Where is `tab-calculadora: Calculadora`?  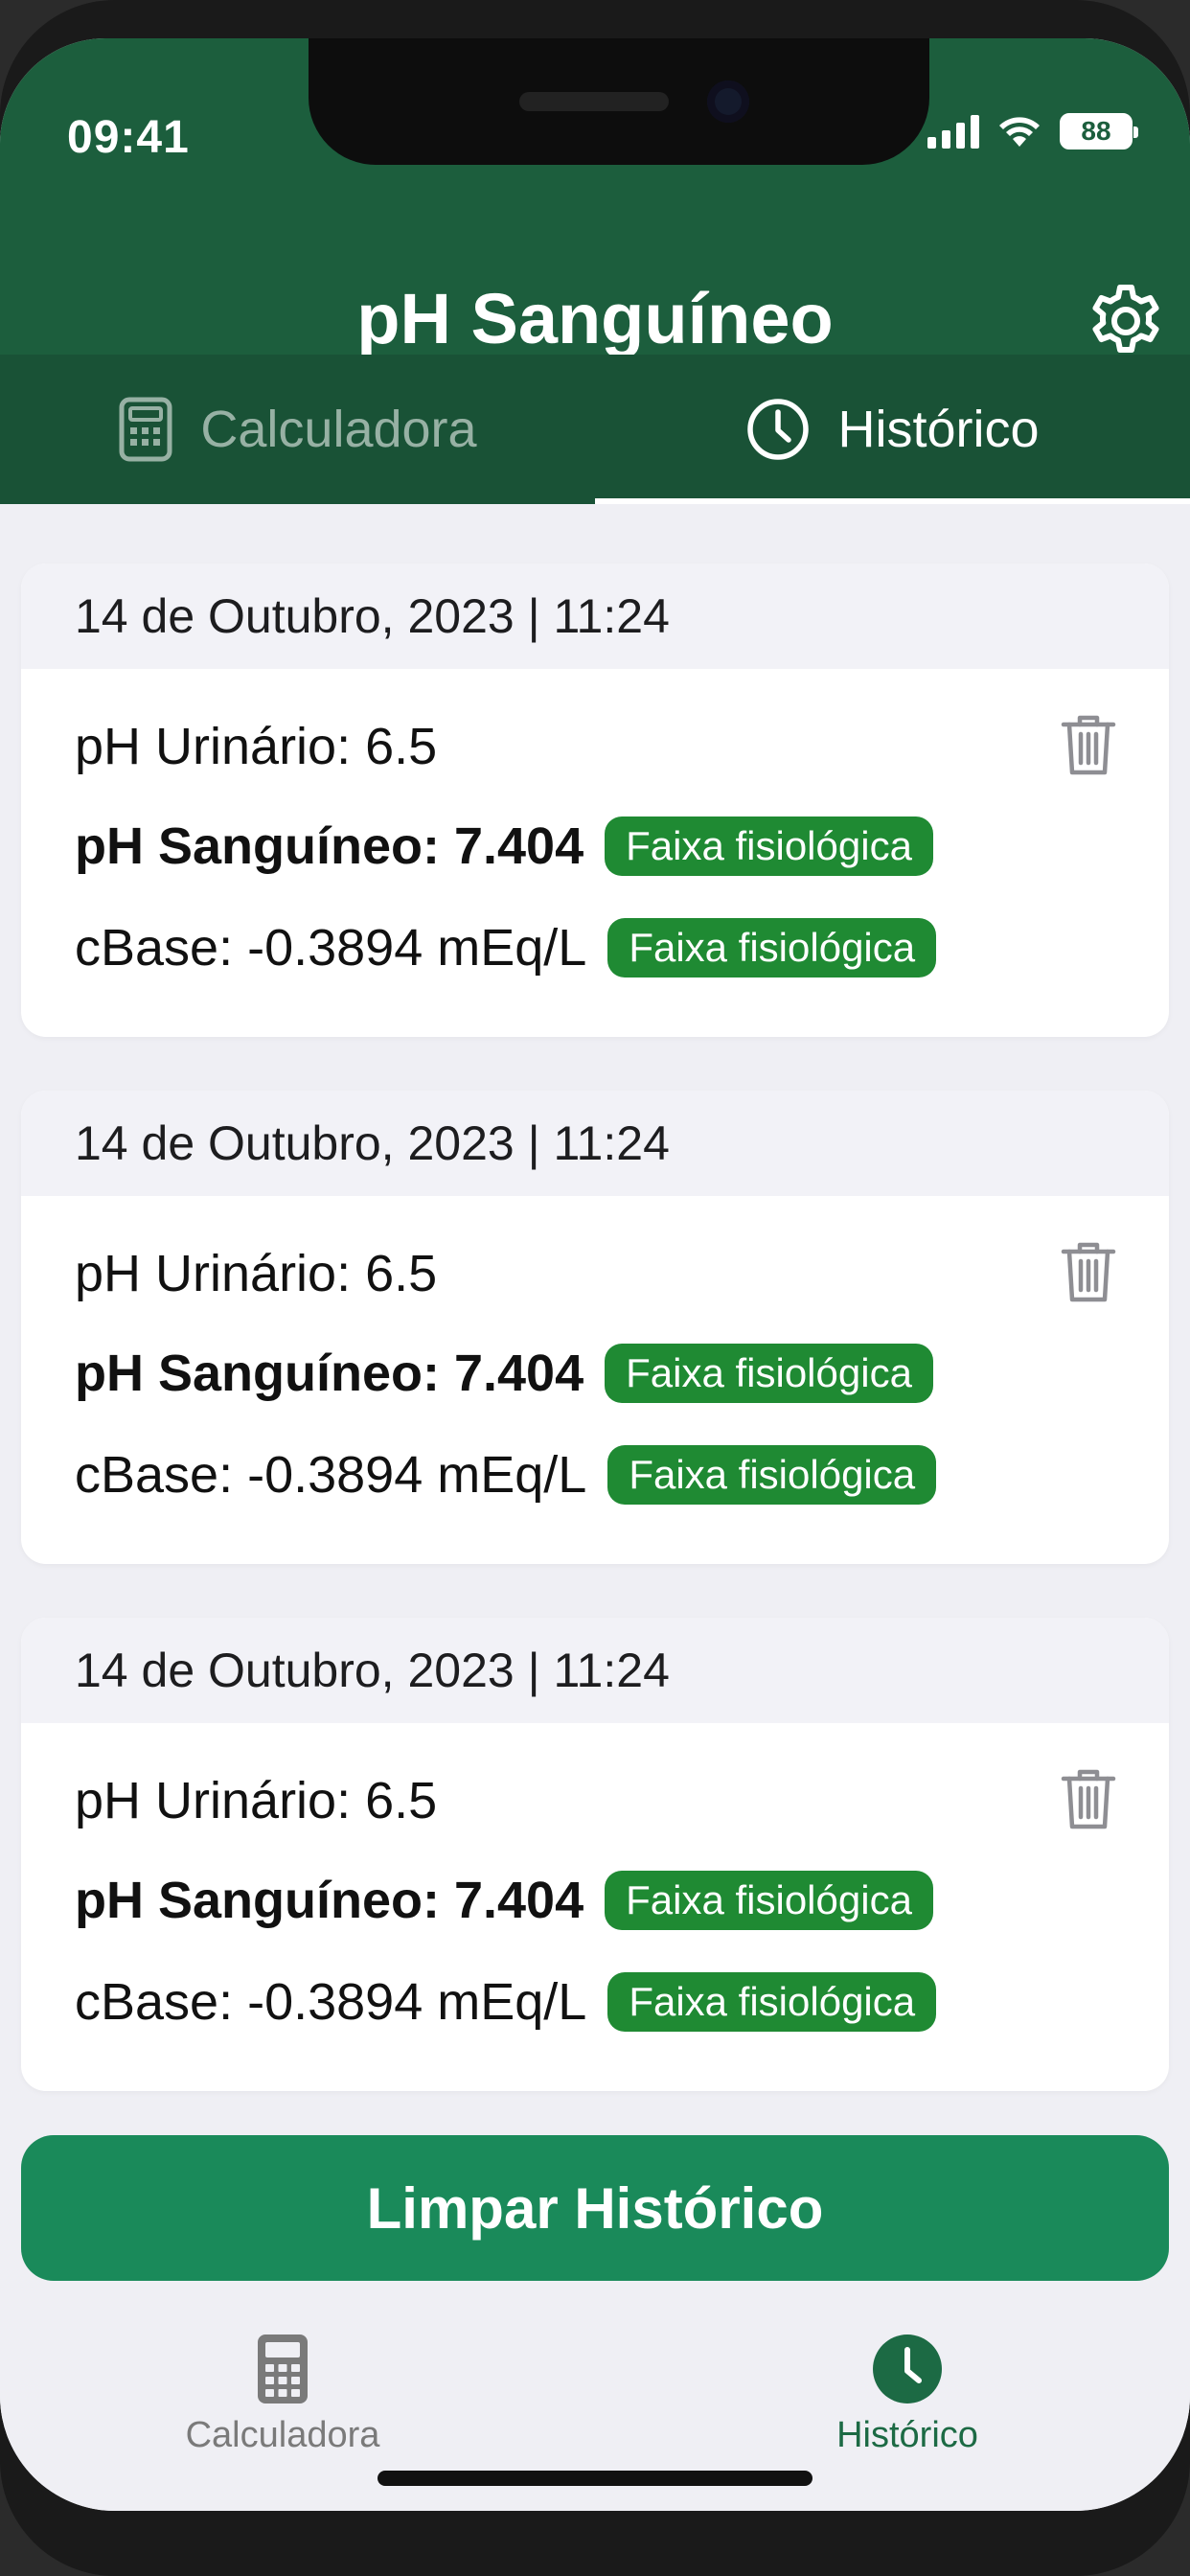 tab-calculadora: Calculadora is located at coordinates (297, 429).